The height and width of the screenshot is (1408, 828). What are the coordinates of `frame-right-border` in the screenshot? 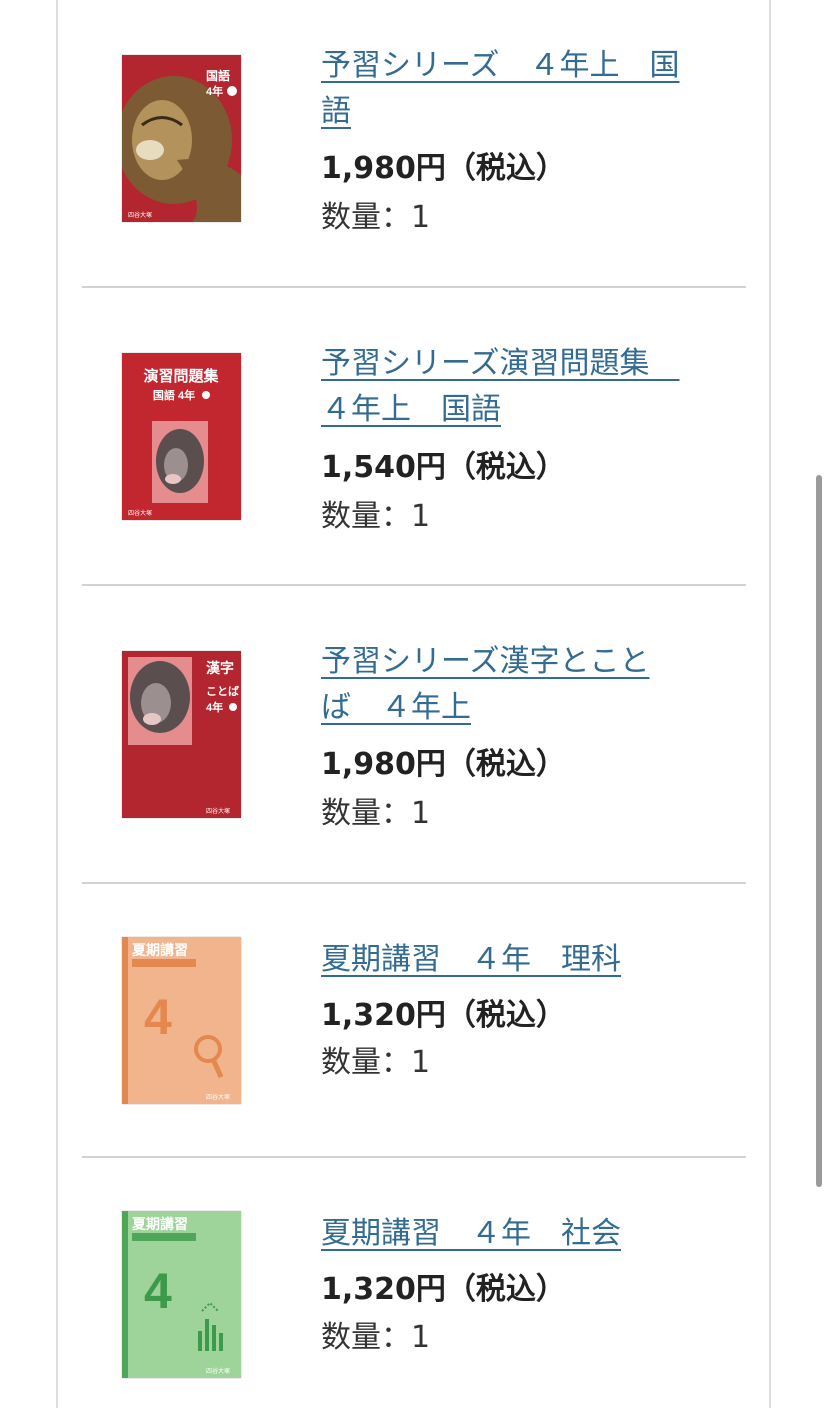 It's located at (770, 704).